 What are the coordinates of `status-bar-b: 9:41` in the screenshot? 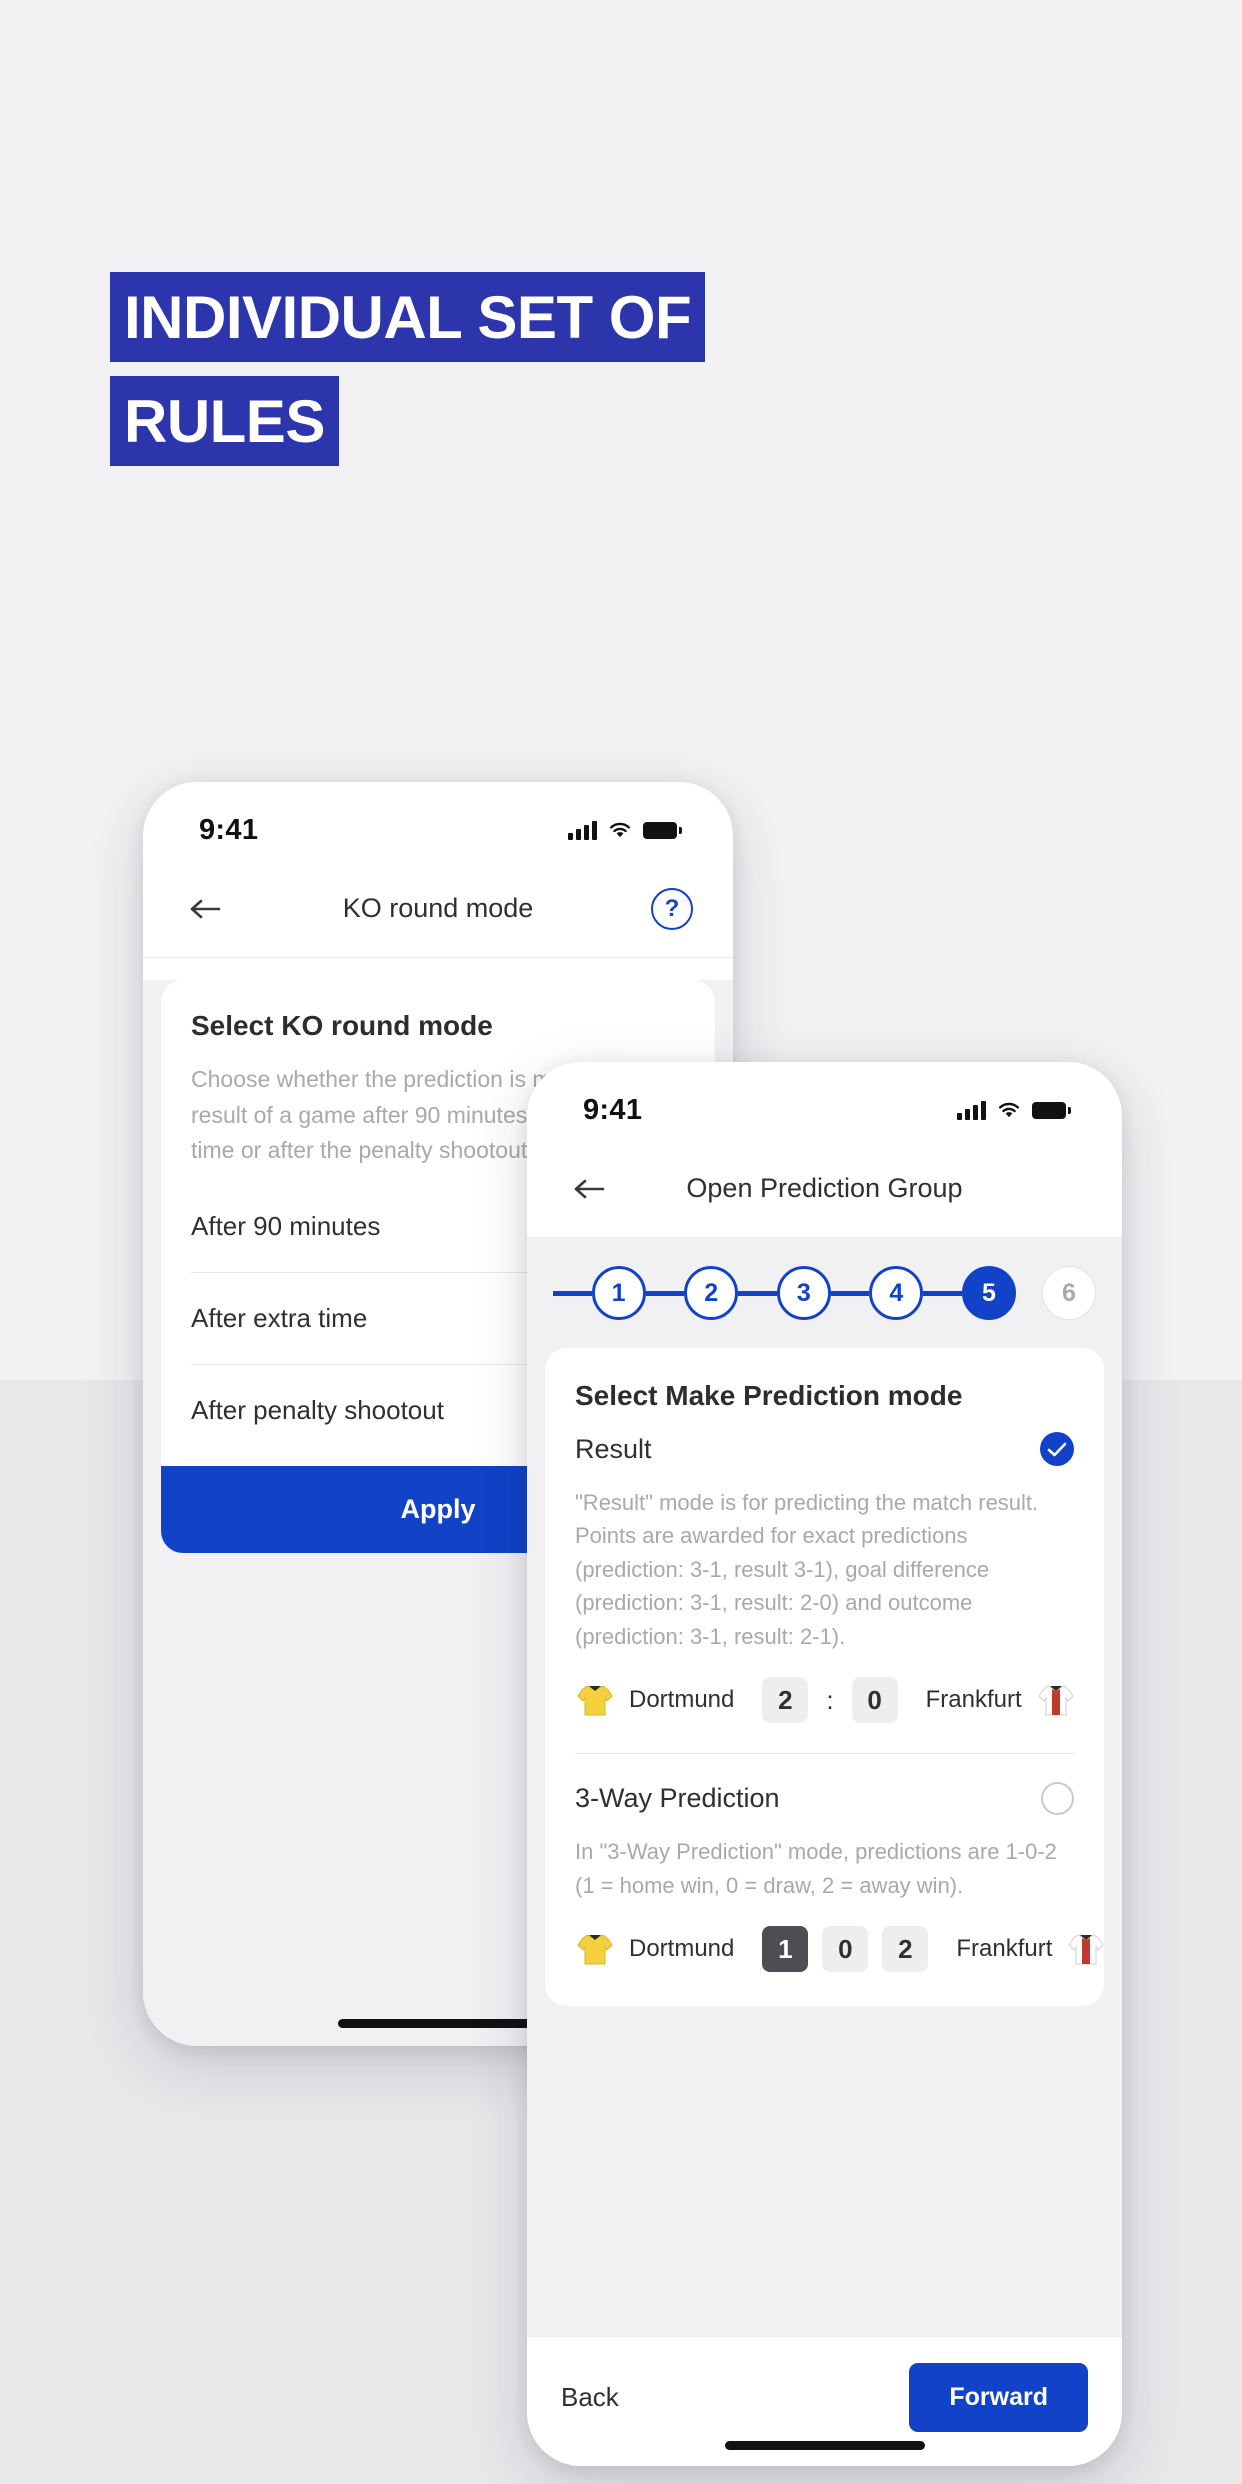 It's located at (824, 1101).